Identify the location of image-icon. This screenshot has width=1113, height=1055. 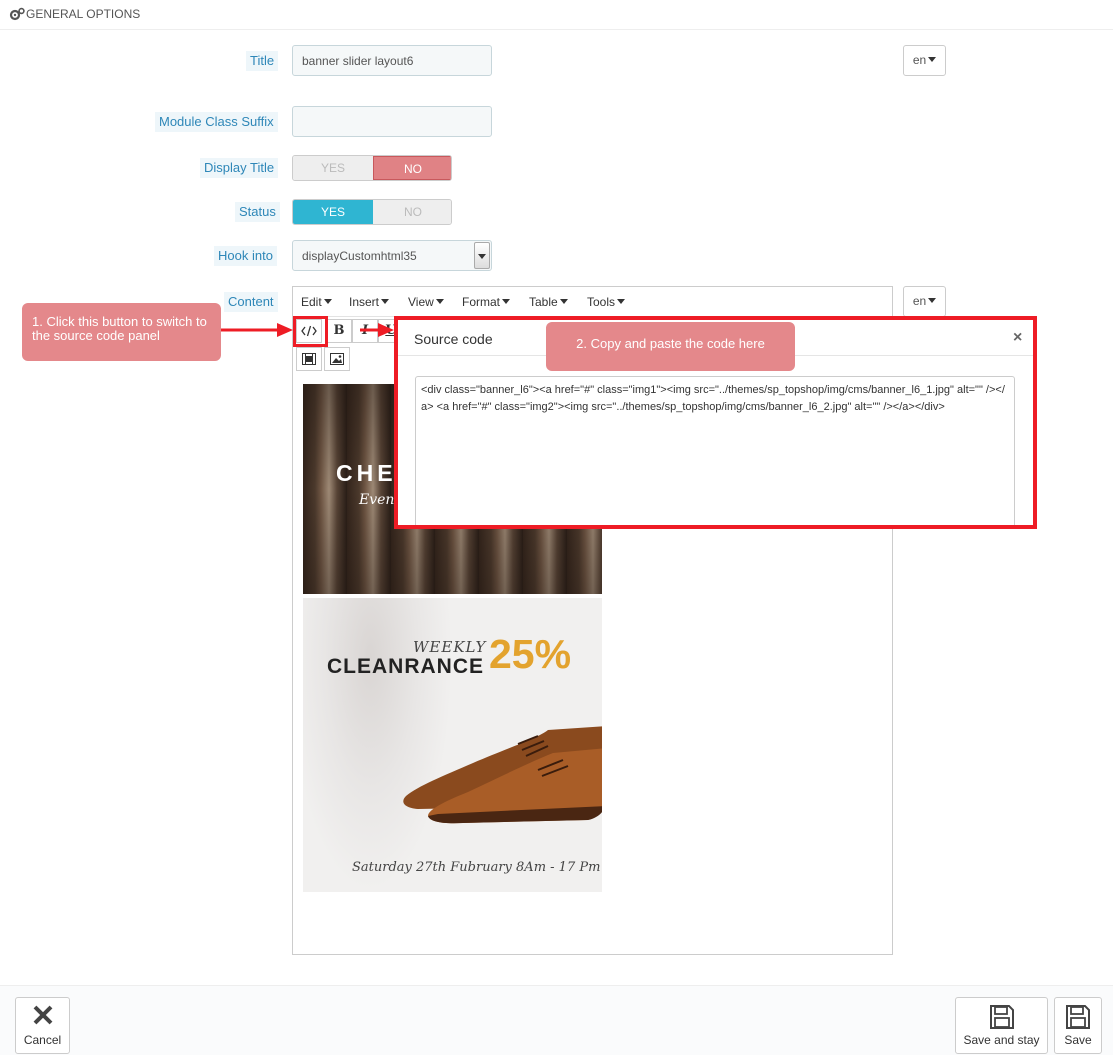
(337, 359).